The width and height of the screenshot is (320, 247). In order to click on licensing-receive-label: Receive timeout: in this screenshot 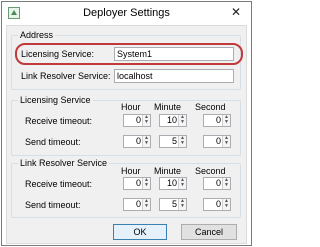, I will do `click(59, 121)`.